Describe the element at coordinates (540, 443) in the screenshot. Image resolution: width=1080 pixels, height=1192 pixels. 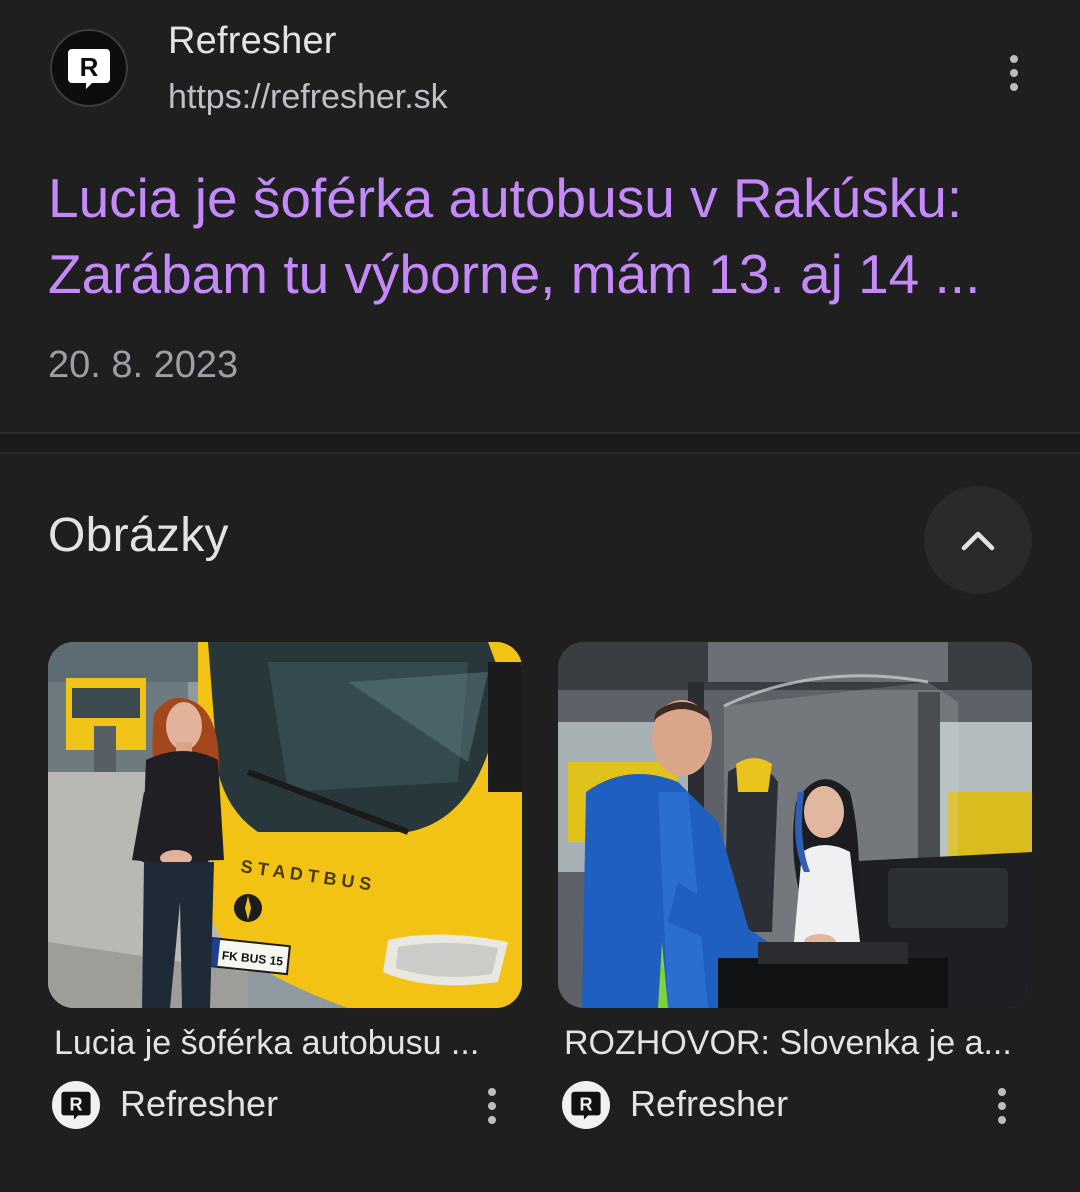
I see `section-divider` at that location.